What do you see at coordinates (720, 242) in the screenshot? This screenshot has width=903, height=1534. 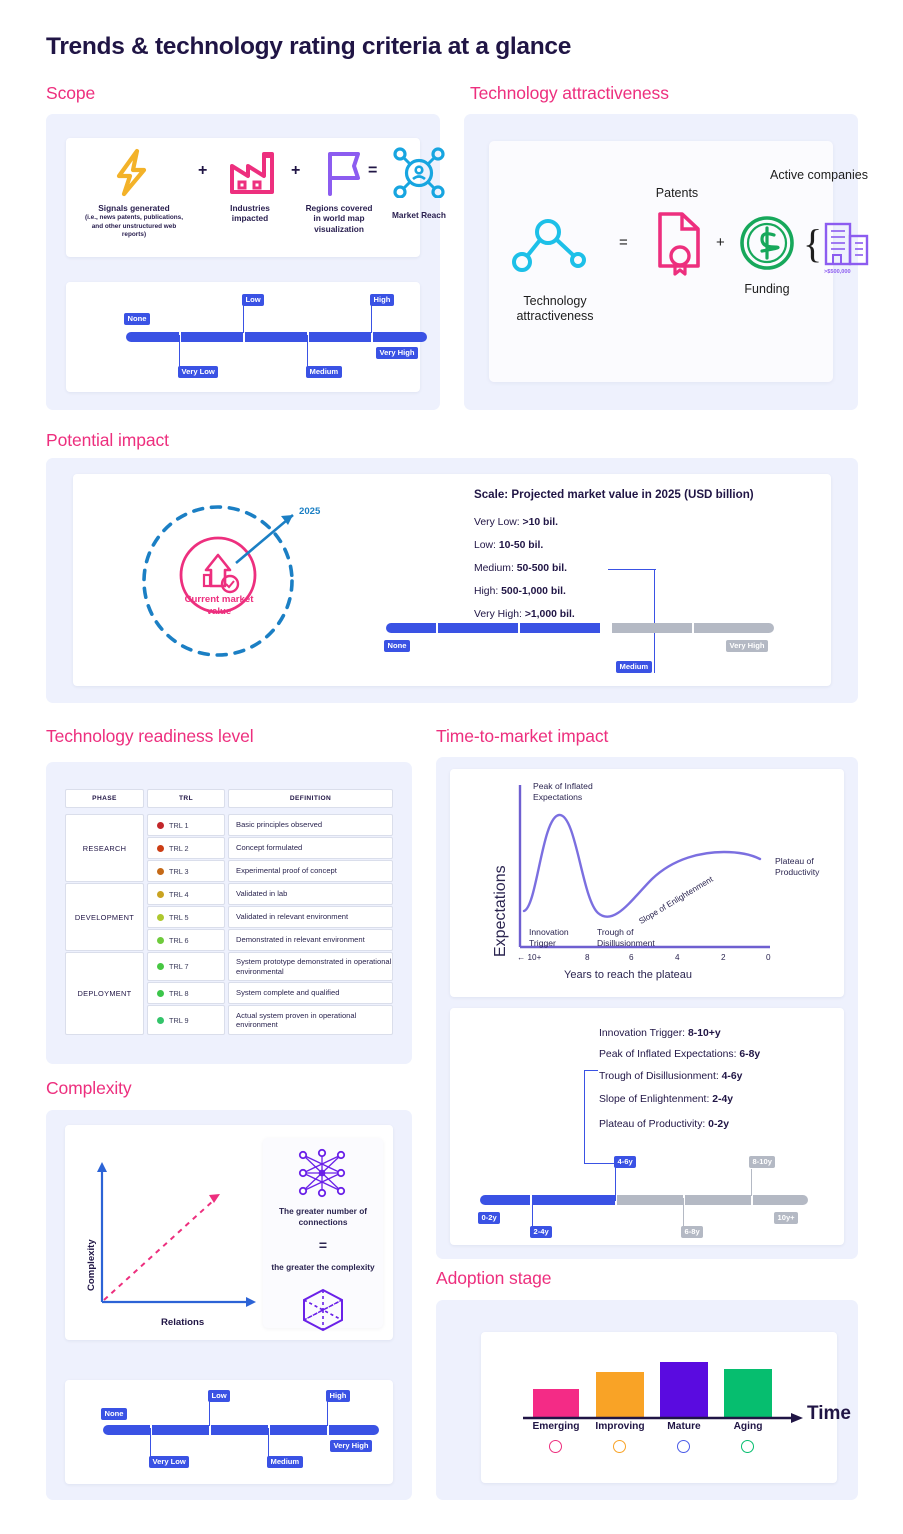 I see `tech-attractiveness-plus: +` at bounding box center [720, 242].